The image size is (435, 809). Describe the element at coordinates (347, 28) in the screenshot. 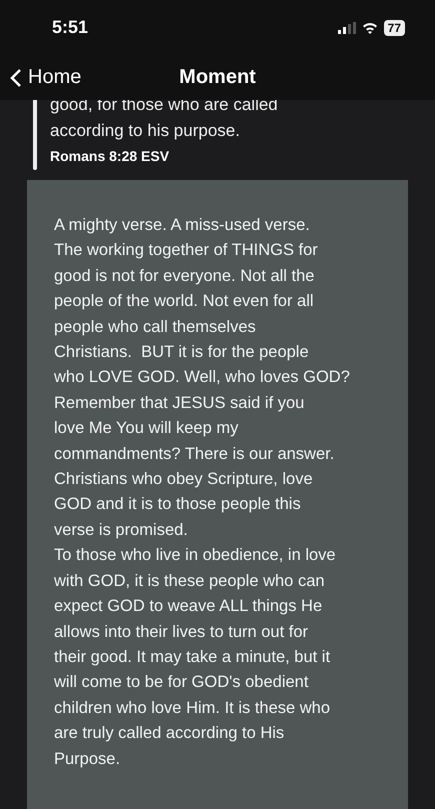

I see `signal-icon` at that location.